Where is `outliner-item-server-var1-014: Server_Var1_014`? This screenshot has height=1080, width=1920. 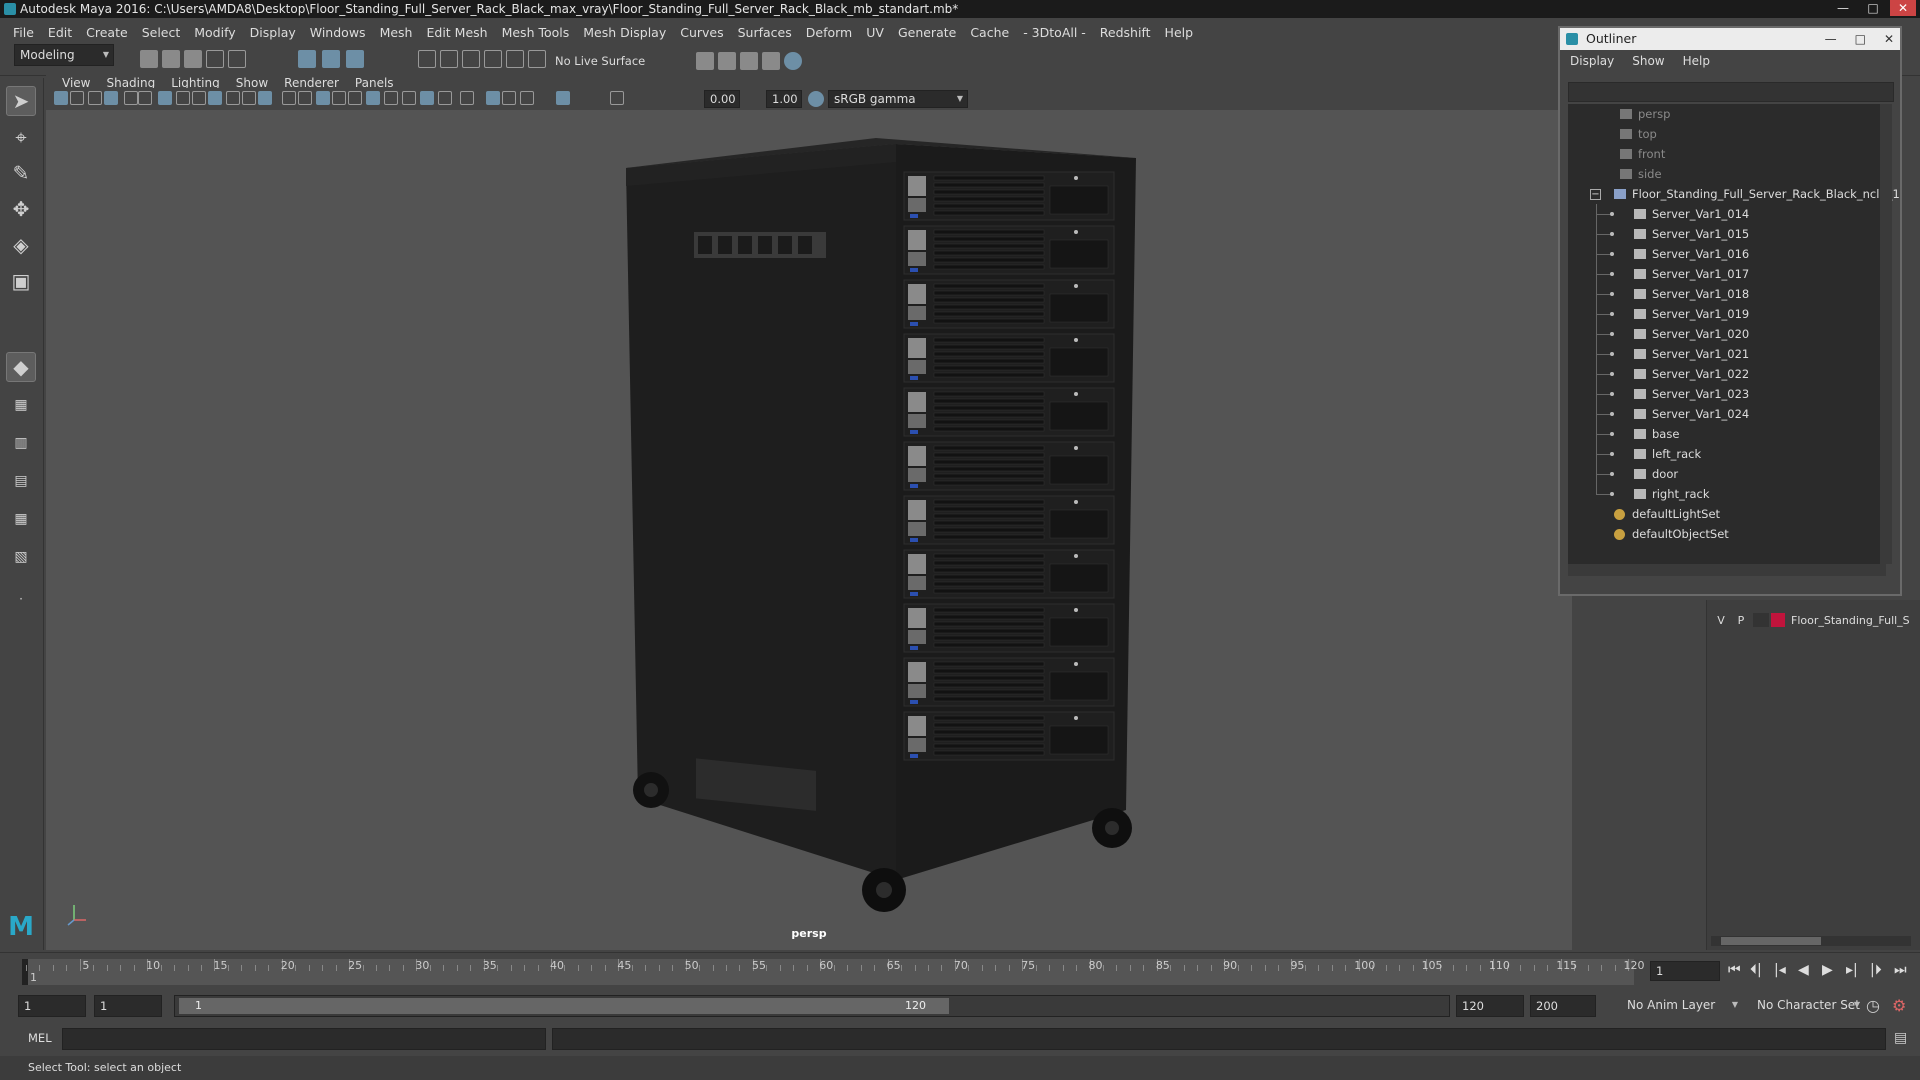 outliner-item-server-var1-014: Server_Var1_014 is located at coordinates (1691, 214).